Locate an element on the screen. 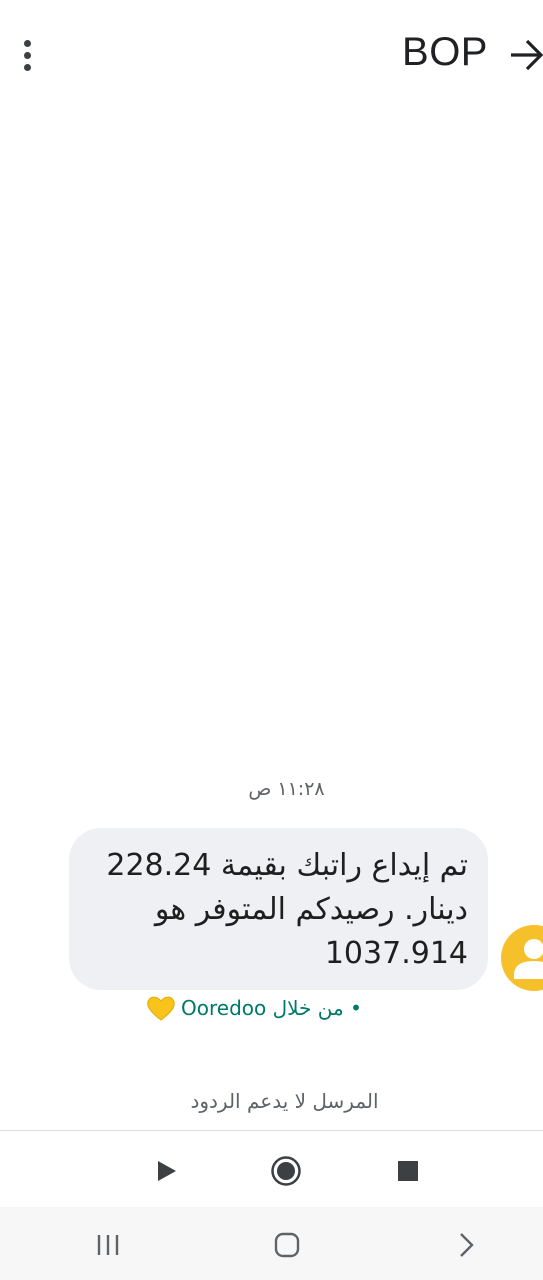 Image resolution: width=543 pixels, height=1280 pixels. record-button is located at coordinates (286, 1171).